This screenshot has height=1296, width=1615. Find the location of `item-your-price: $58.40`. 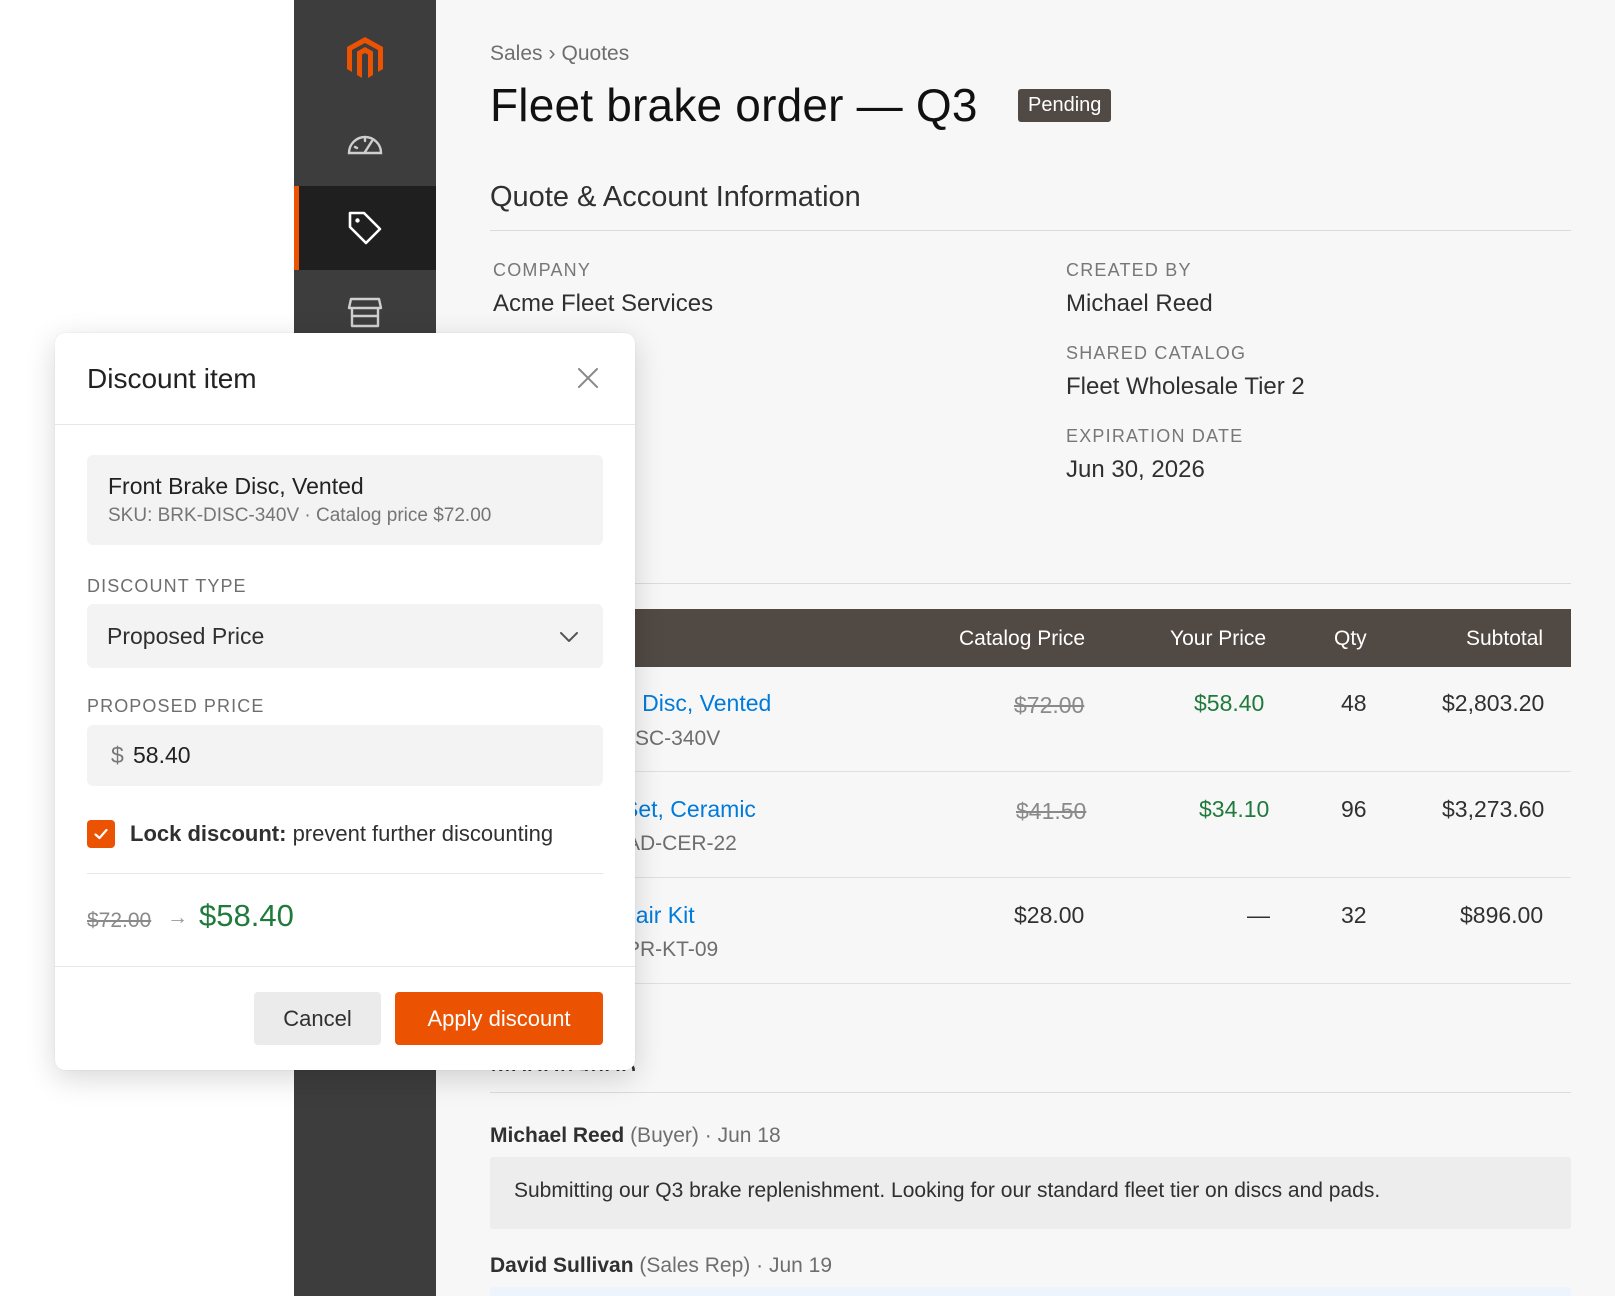

item-your-price: $58.40 is located at coordinates (1229, 703).